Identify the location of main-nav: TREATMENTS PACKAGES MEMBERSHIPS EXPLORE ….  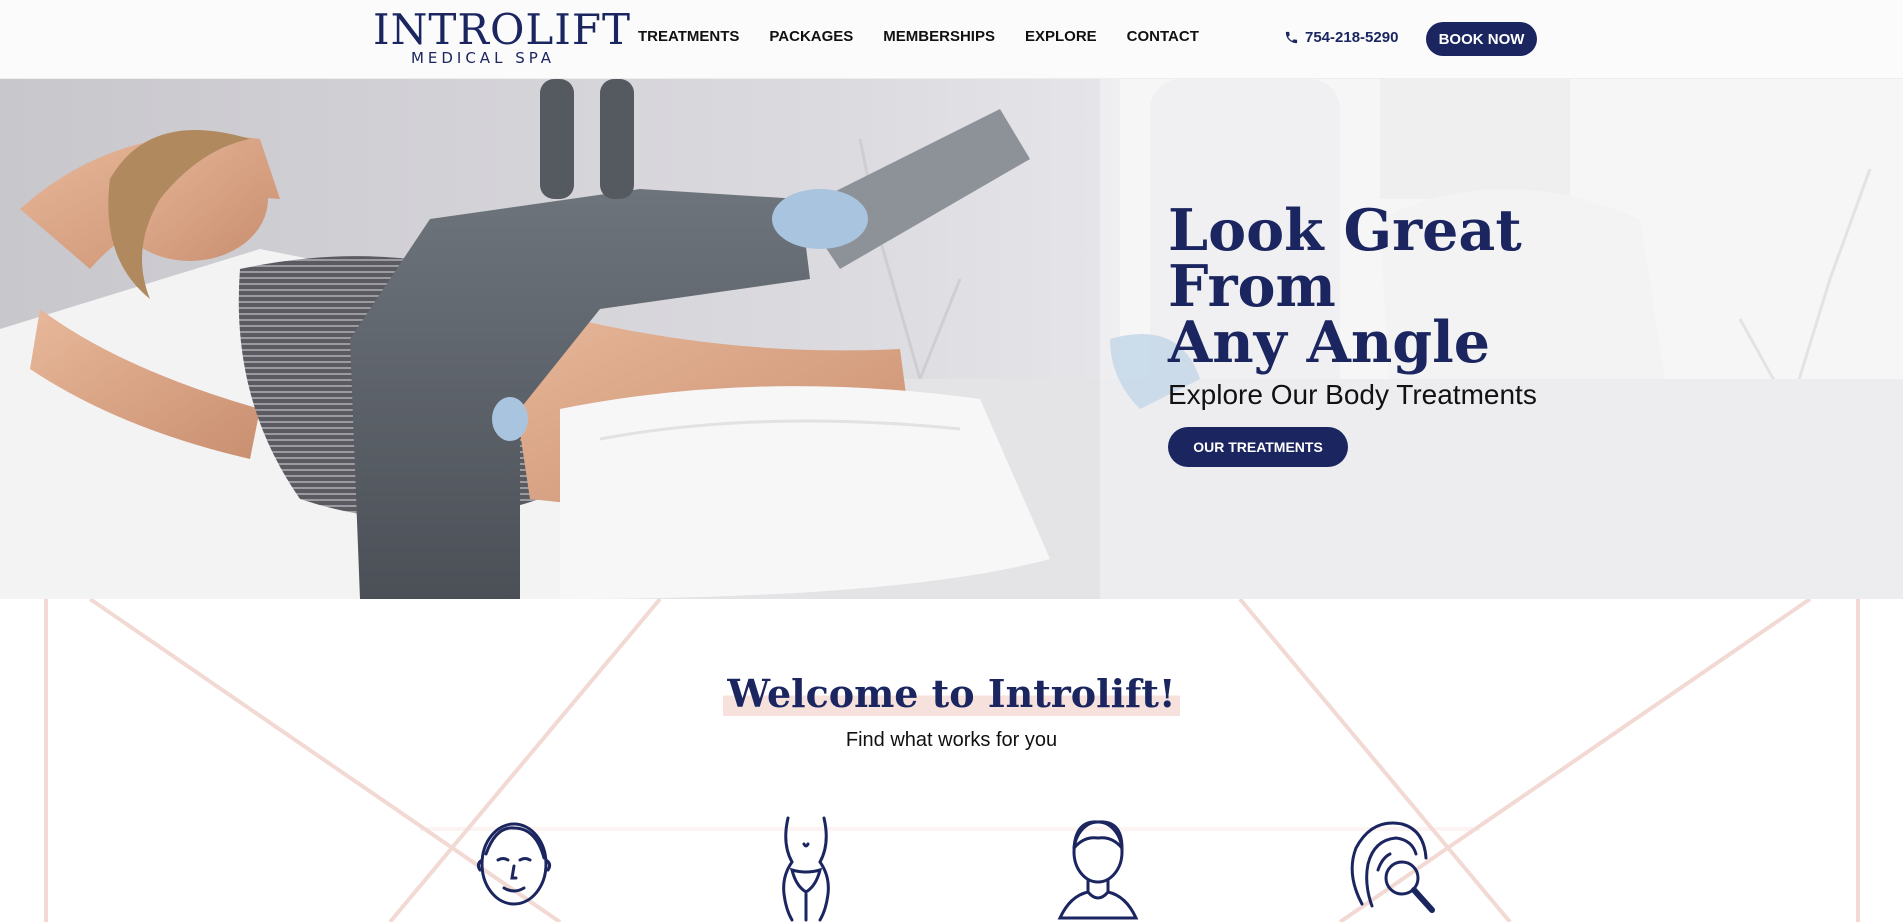
(933, 36).